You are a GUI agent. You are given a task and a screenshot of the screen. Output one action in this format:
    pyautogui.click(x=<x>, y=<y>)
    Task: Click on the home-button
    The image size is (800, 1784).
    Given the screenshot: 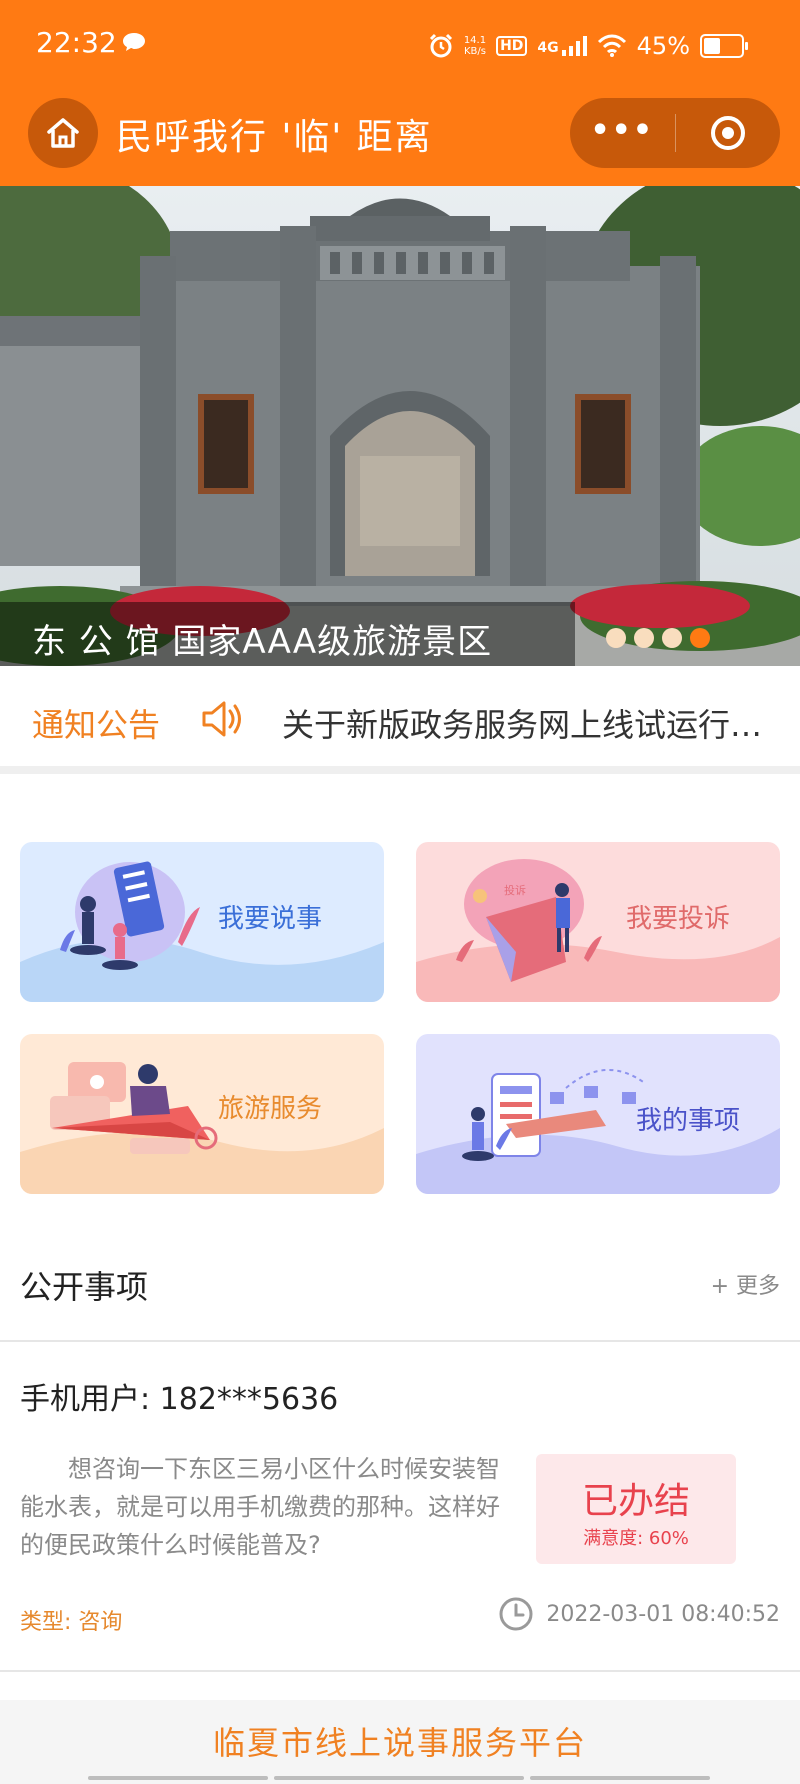 What is the action you would take?
    pyautogui.click(x=63, y=133)
    